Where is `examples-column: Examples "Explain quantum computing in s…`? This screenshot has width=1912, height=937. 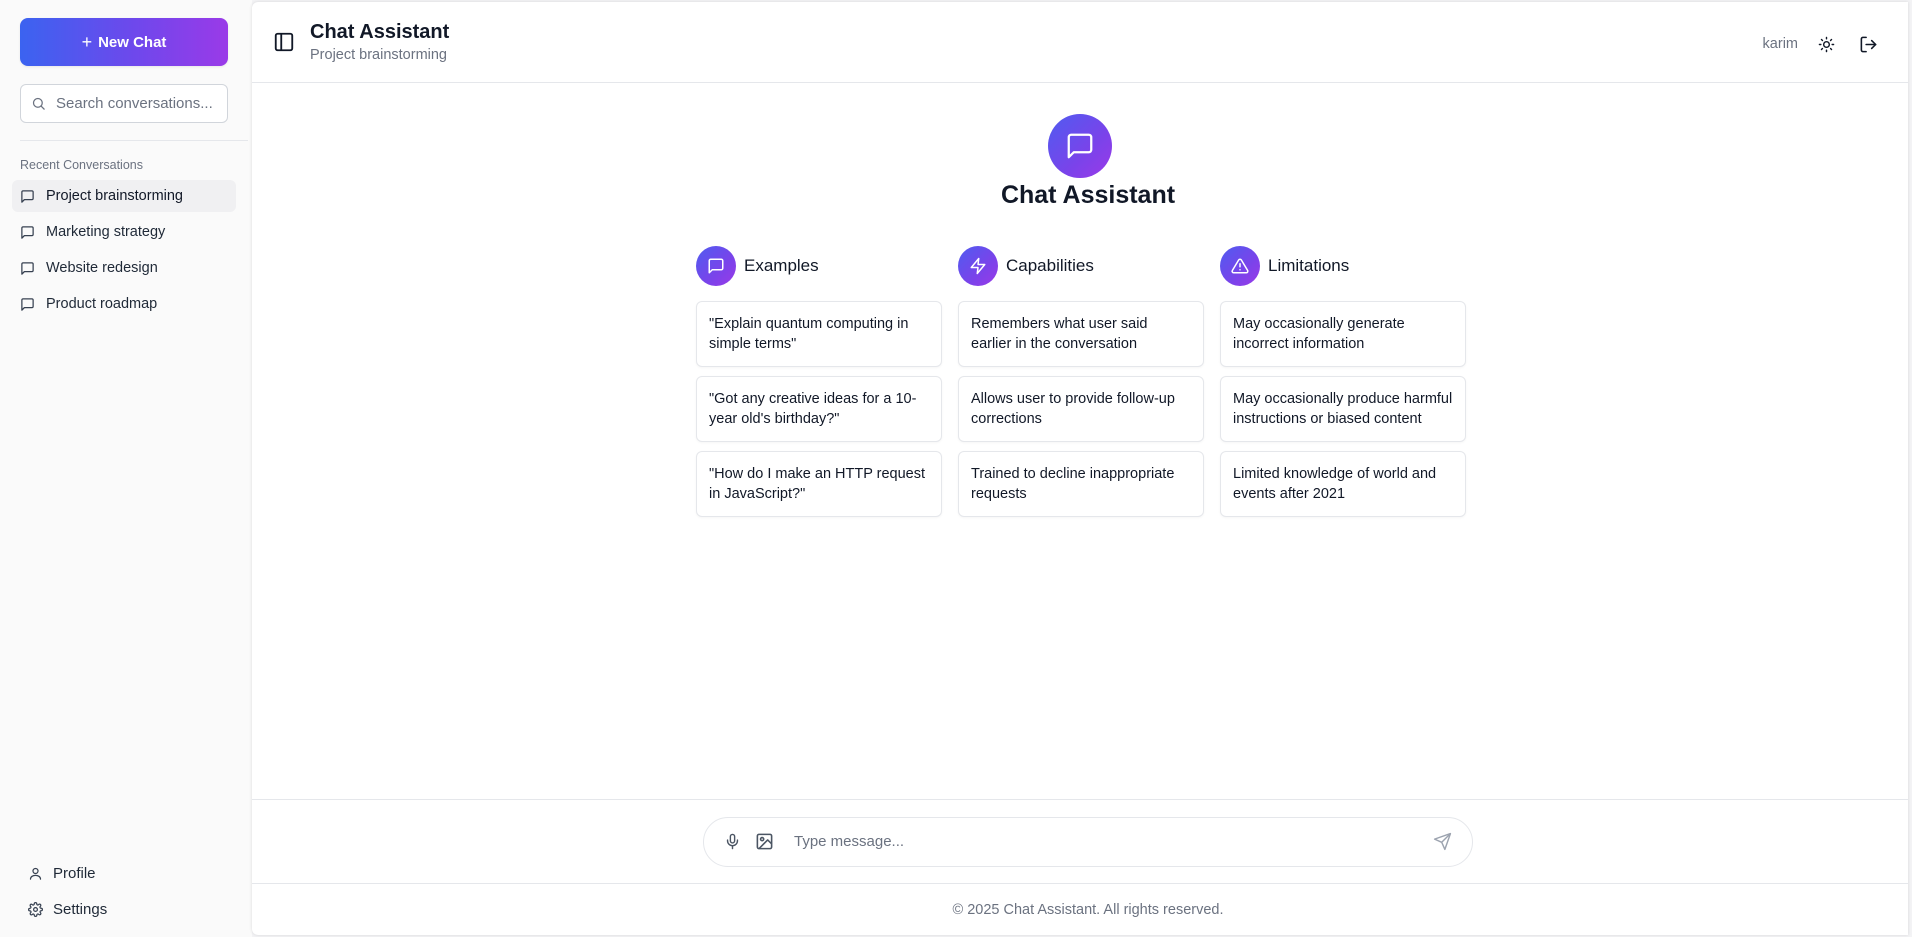
examples-column: Examples "Explain quantum computing in s… is located at coordinates (819, 386).